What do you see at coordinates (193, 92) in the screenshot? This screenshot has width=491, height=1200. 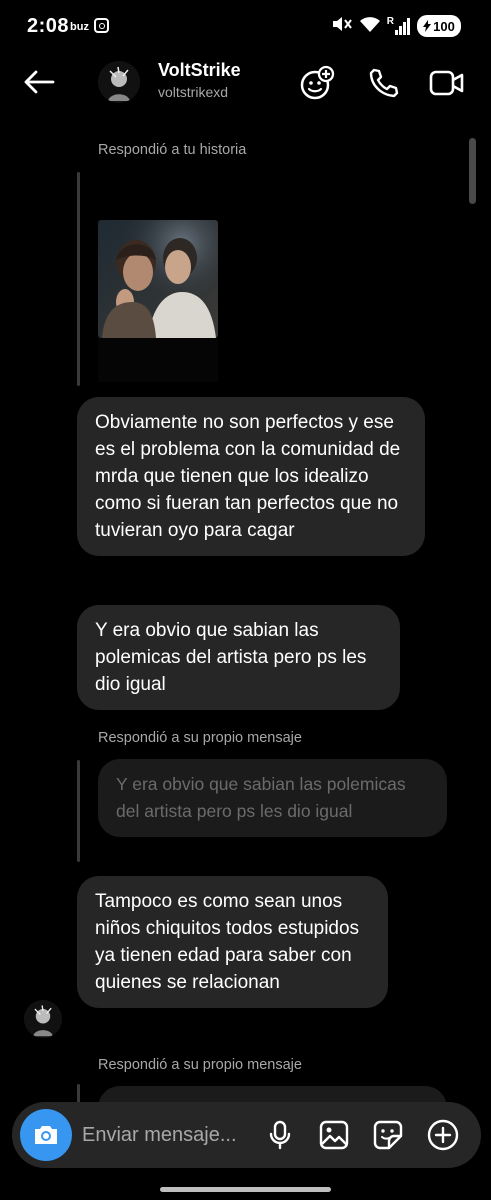 I see `contact-handle: voltstrikexd` at bounding box center [193, 92].